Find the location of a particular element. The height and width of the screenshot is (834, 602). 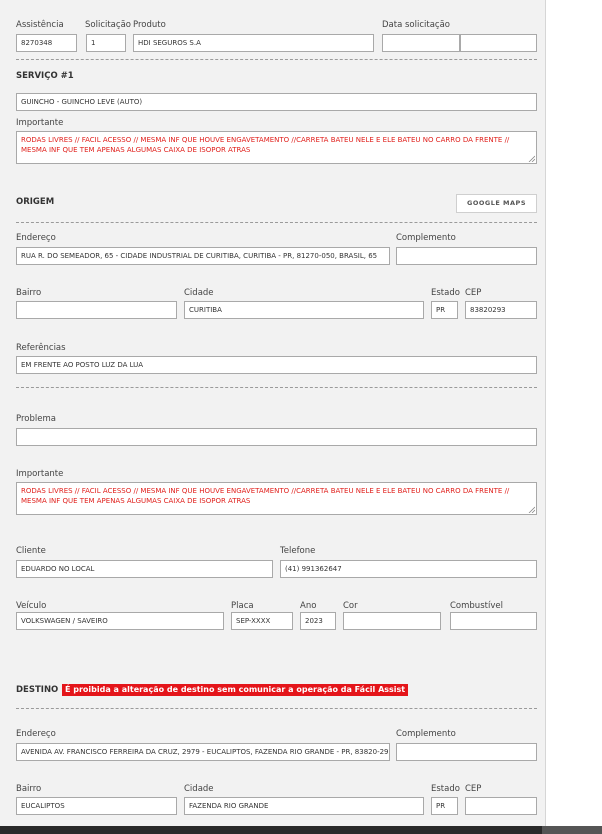

produto-label: Produto is located at coordinates (149, 25).